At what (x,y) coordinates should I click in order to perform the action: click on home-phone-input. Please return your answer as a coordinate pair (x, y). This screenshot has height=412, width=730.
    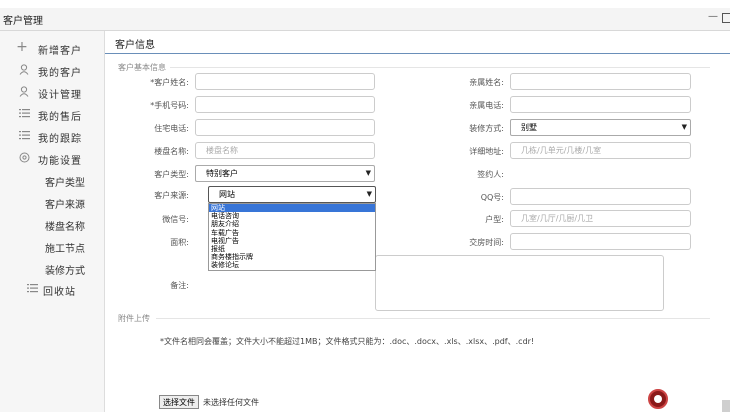
    Looking at the image, I should click on (285, 127).